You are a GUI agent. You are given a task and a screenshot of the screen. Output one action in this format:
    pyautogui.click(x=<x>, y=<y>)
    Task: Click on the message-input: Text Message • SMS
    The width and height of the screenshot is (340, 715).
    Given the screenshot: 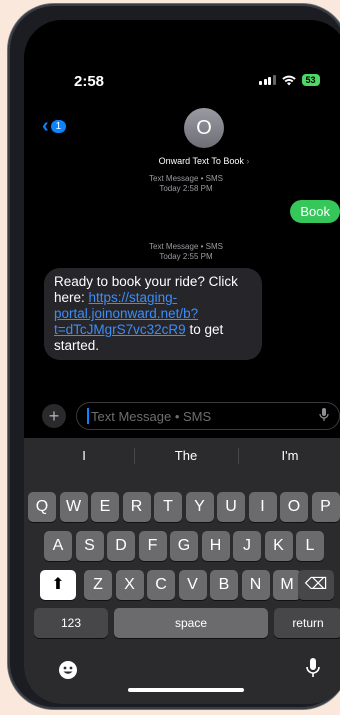 What is the action you would take?
    pyautogui.click(x=208, y=416)
    